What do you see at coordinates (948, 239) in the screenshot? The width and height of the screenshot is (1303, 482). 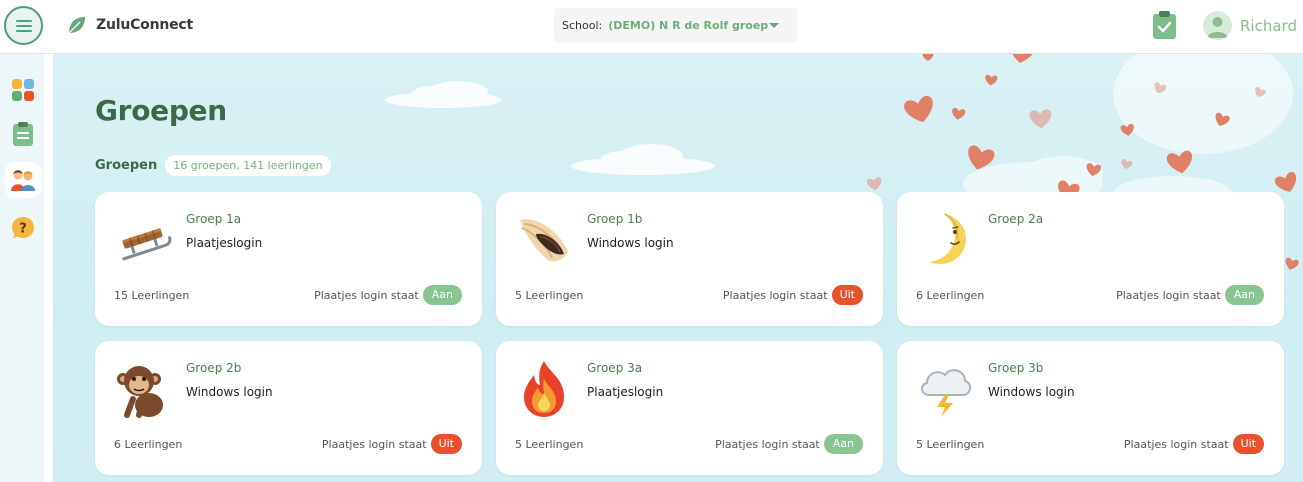 I see `crescent-moon-face-icon` at bounding box center [948, 239].